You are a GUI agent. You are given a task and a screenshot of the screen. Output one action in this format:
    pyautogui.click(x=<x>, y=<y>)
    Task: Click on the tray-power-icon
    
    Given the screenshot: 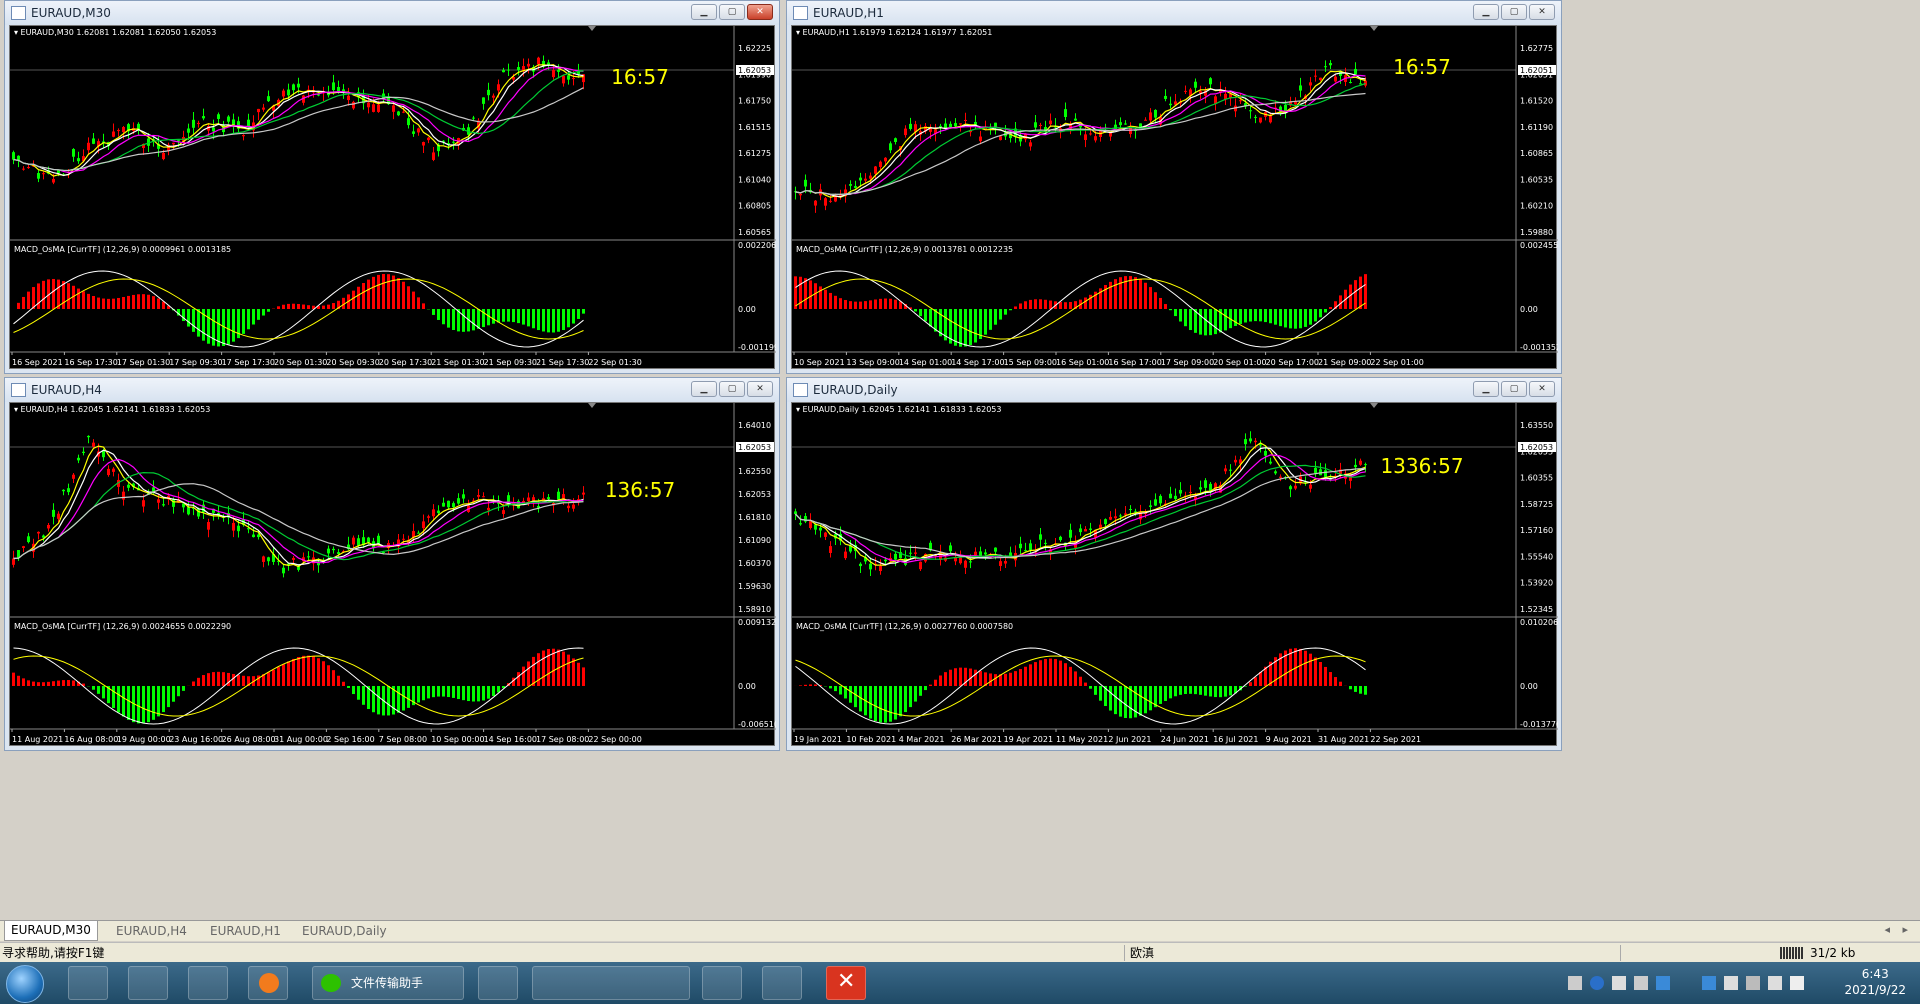 What is the action you would take?
    pyautogui.click(x=1753, y=983)
    